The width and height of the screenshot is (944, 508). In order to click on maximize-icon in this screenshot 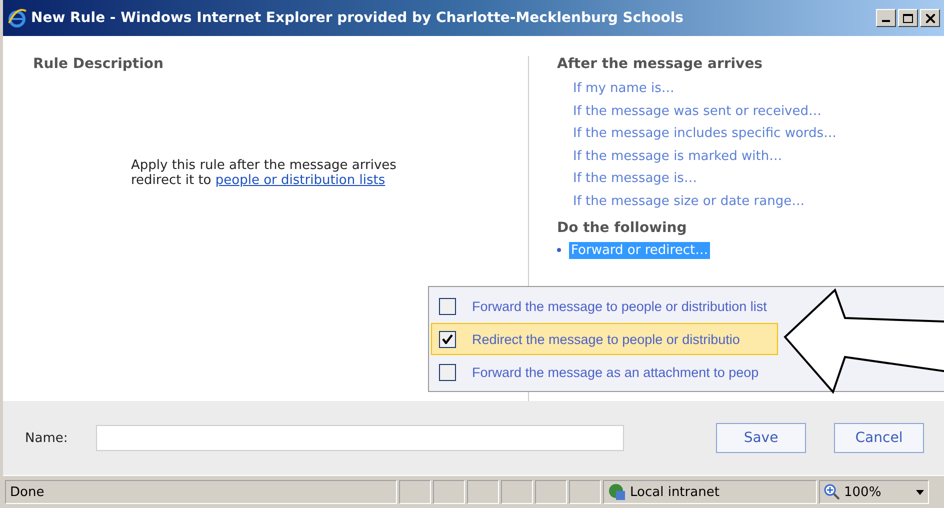, I will do `click(908, 18)`.